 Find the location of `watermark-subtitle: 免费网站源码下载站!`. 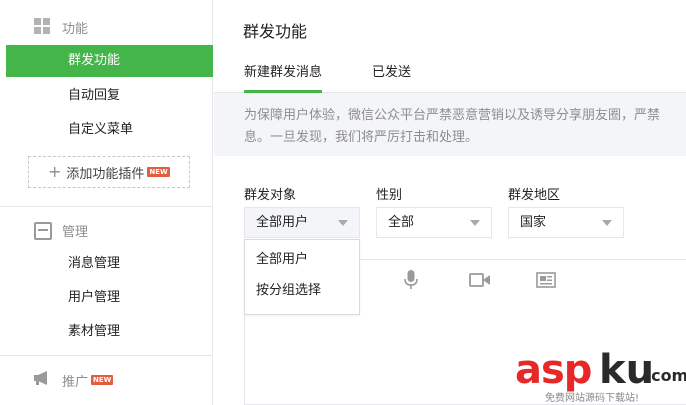

watermark-subtitle: 免费网站源码下载站! is located at coordinates (592, 398).